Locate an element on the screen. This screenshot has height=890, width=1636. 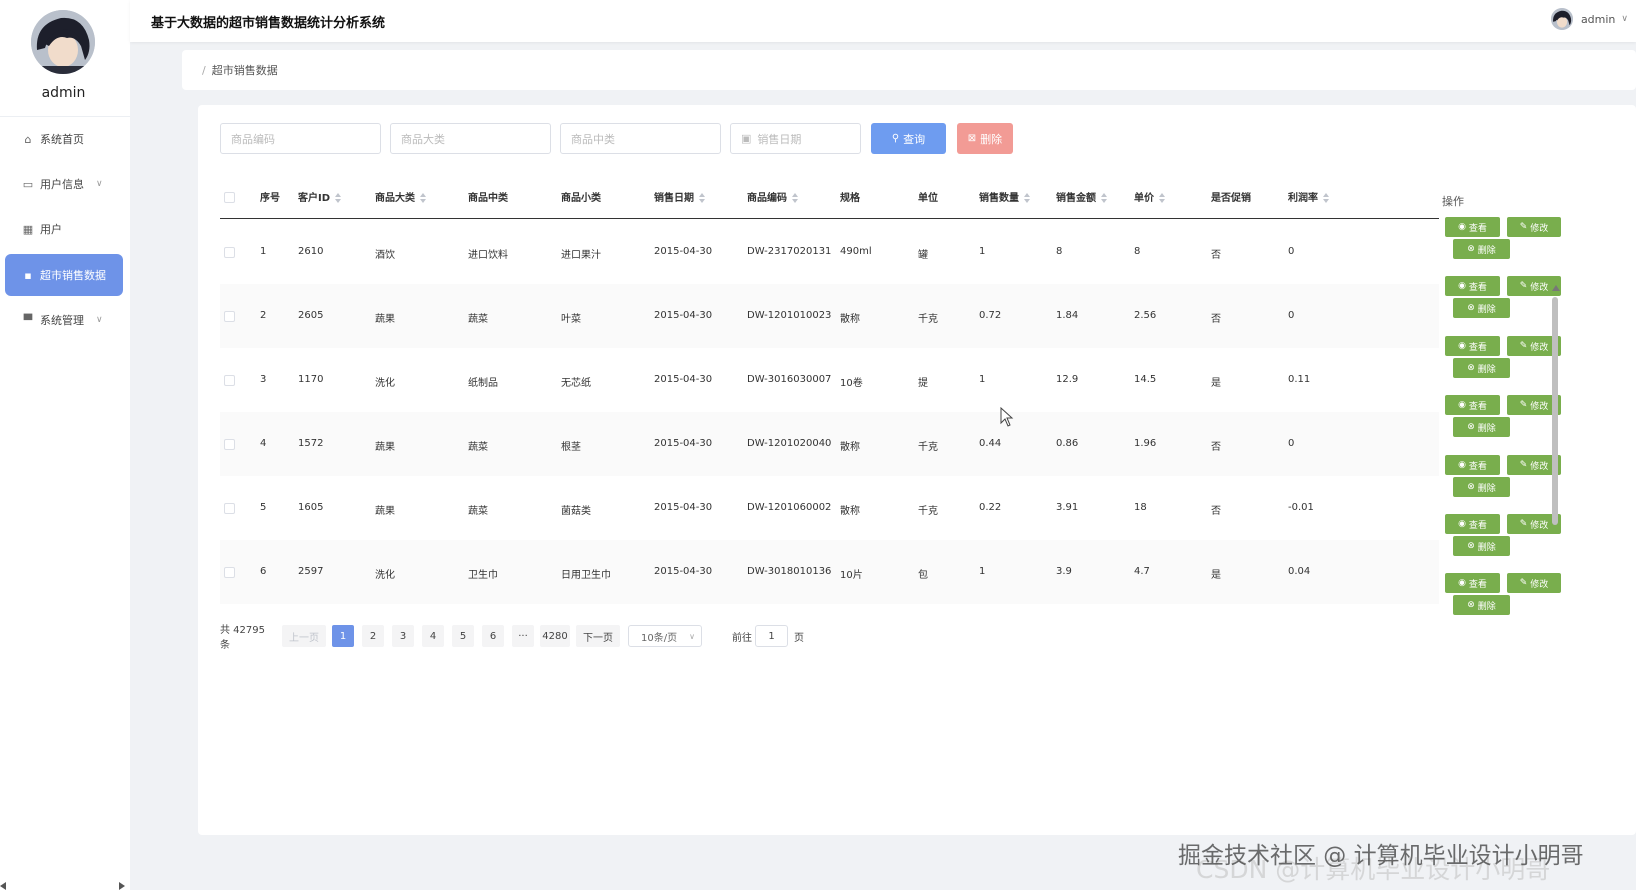
header-avatar is located at coordinates (1561, 19).